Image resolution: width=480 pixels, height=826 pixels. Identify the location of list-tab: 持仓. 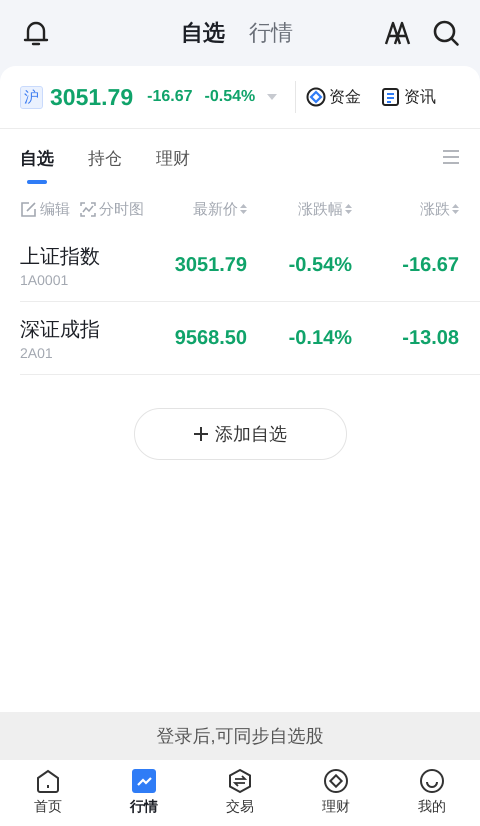
(105, 159).